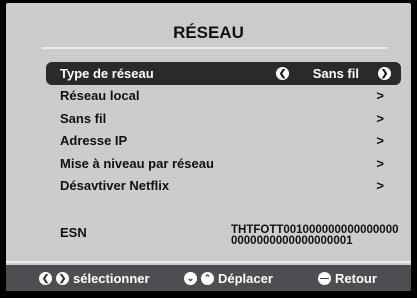 The width and height of the screenshot is (417, 298). I want to click on menu-item-label: Adresse IP, so click(94, 141).